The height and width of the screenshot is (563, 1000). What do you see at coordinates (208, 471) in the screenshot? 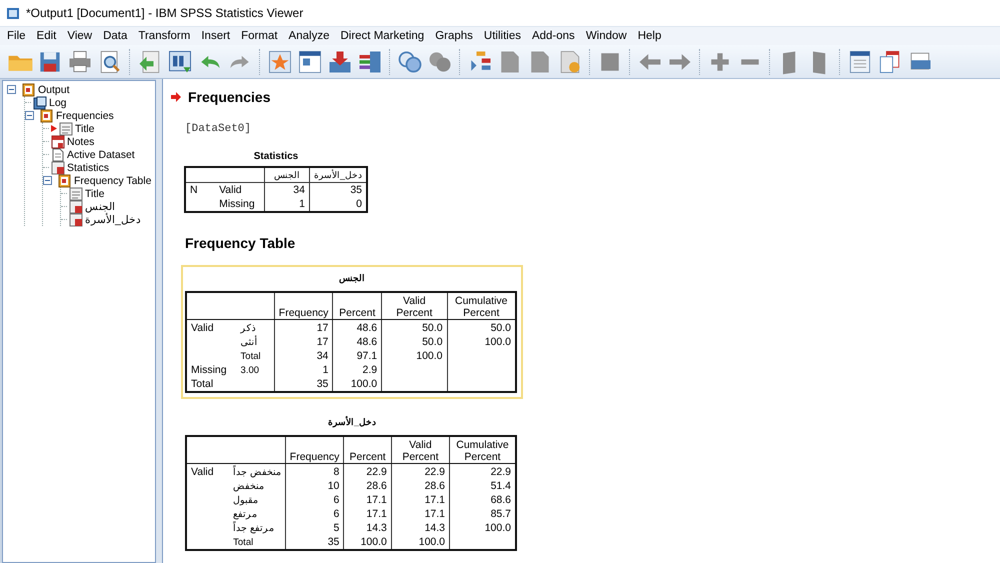
I see `row-label: Valid` at bounding box center [208, 471].